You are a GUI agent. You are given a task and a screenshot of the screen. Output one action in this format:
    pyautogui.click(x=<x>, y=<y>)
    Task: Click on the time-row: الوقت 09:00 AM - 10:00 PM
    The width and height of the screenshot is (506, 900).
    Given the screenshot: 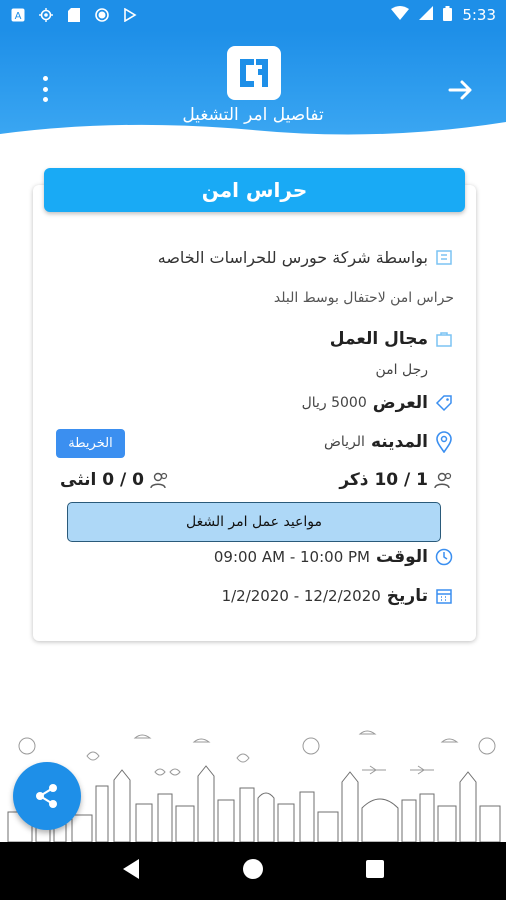 What is the action you would take?
    pyautogui.click(x=334, y=557)
    